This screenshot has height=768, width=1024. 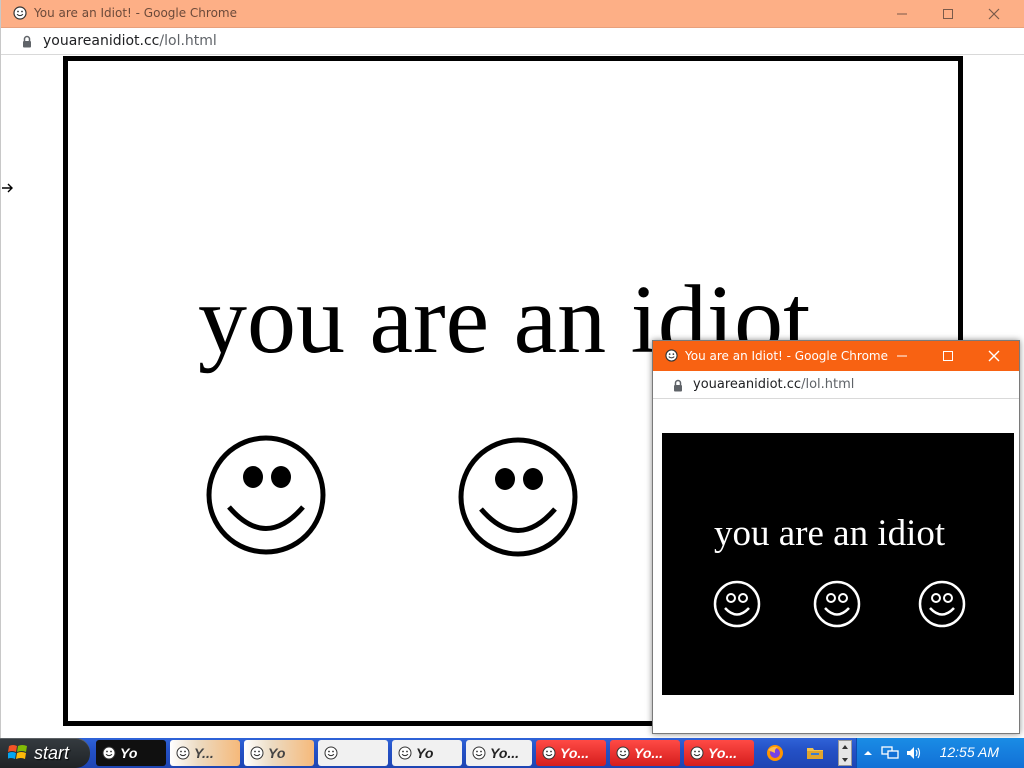 I want to click on chevron-up-icon, so click(x=845, y=747).